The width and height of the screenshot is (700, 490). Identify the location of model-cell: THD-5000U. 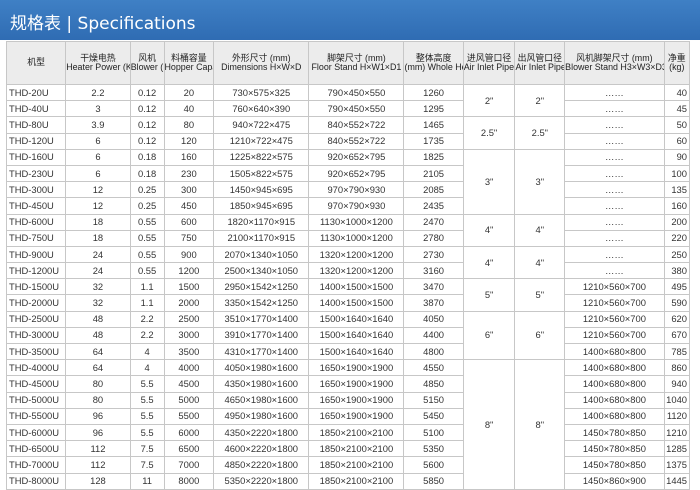
(36, 400).